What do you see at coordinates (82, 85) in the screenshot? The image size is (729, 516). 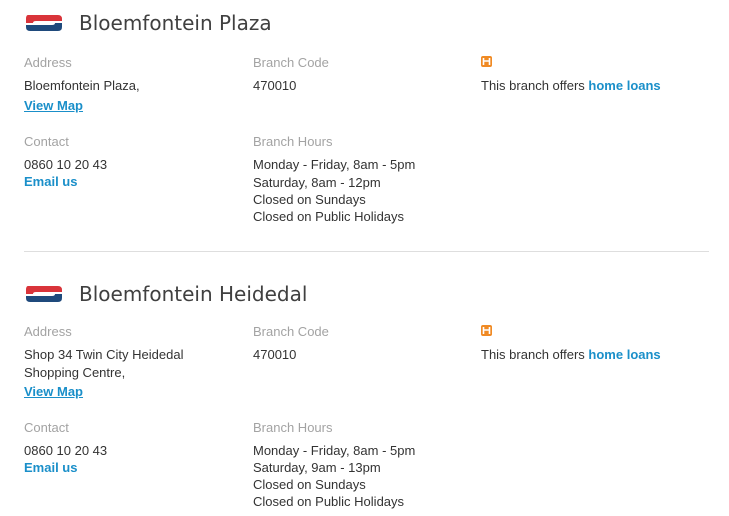 I see `address-line: Bloemfontein Plaza,` at bounding box center [82, 85].